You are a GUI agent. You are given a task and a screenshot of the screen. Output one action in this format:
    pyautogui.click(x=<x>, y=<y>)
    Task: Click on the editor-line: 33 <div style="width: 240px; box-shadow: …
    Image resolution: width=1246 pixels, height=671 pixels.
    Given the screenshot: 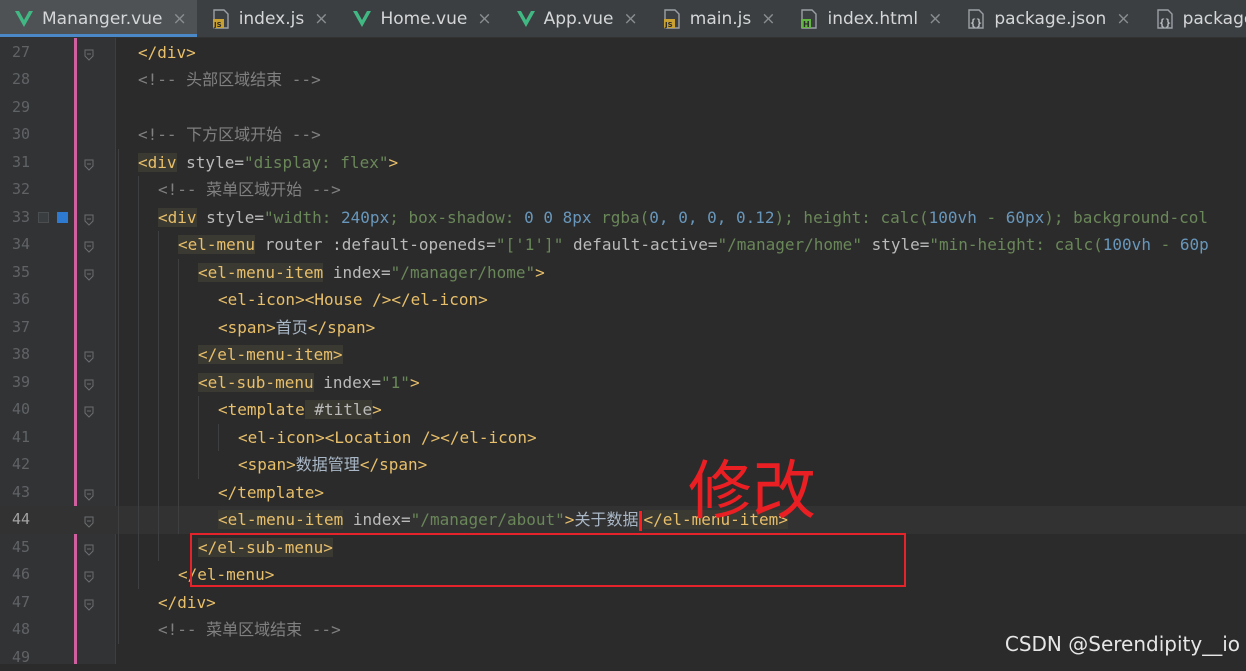 What is the action you would take?
    pyautogui.click(x=623, y=218)
    